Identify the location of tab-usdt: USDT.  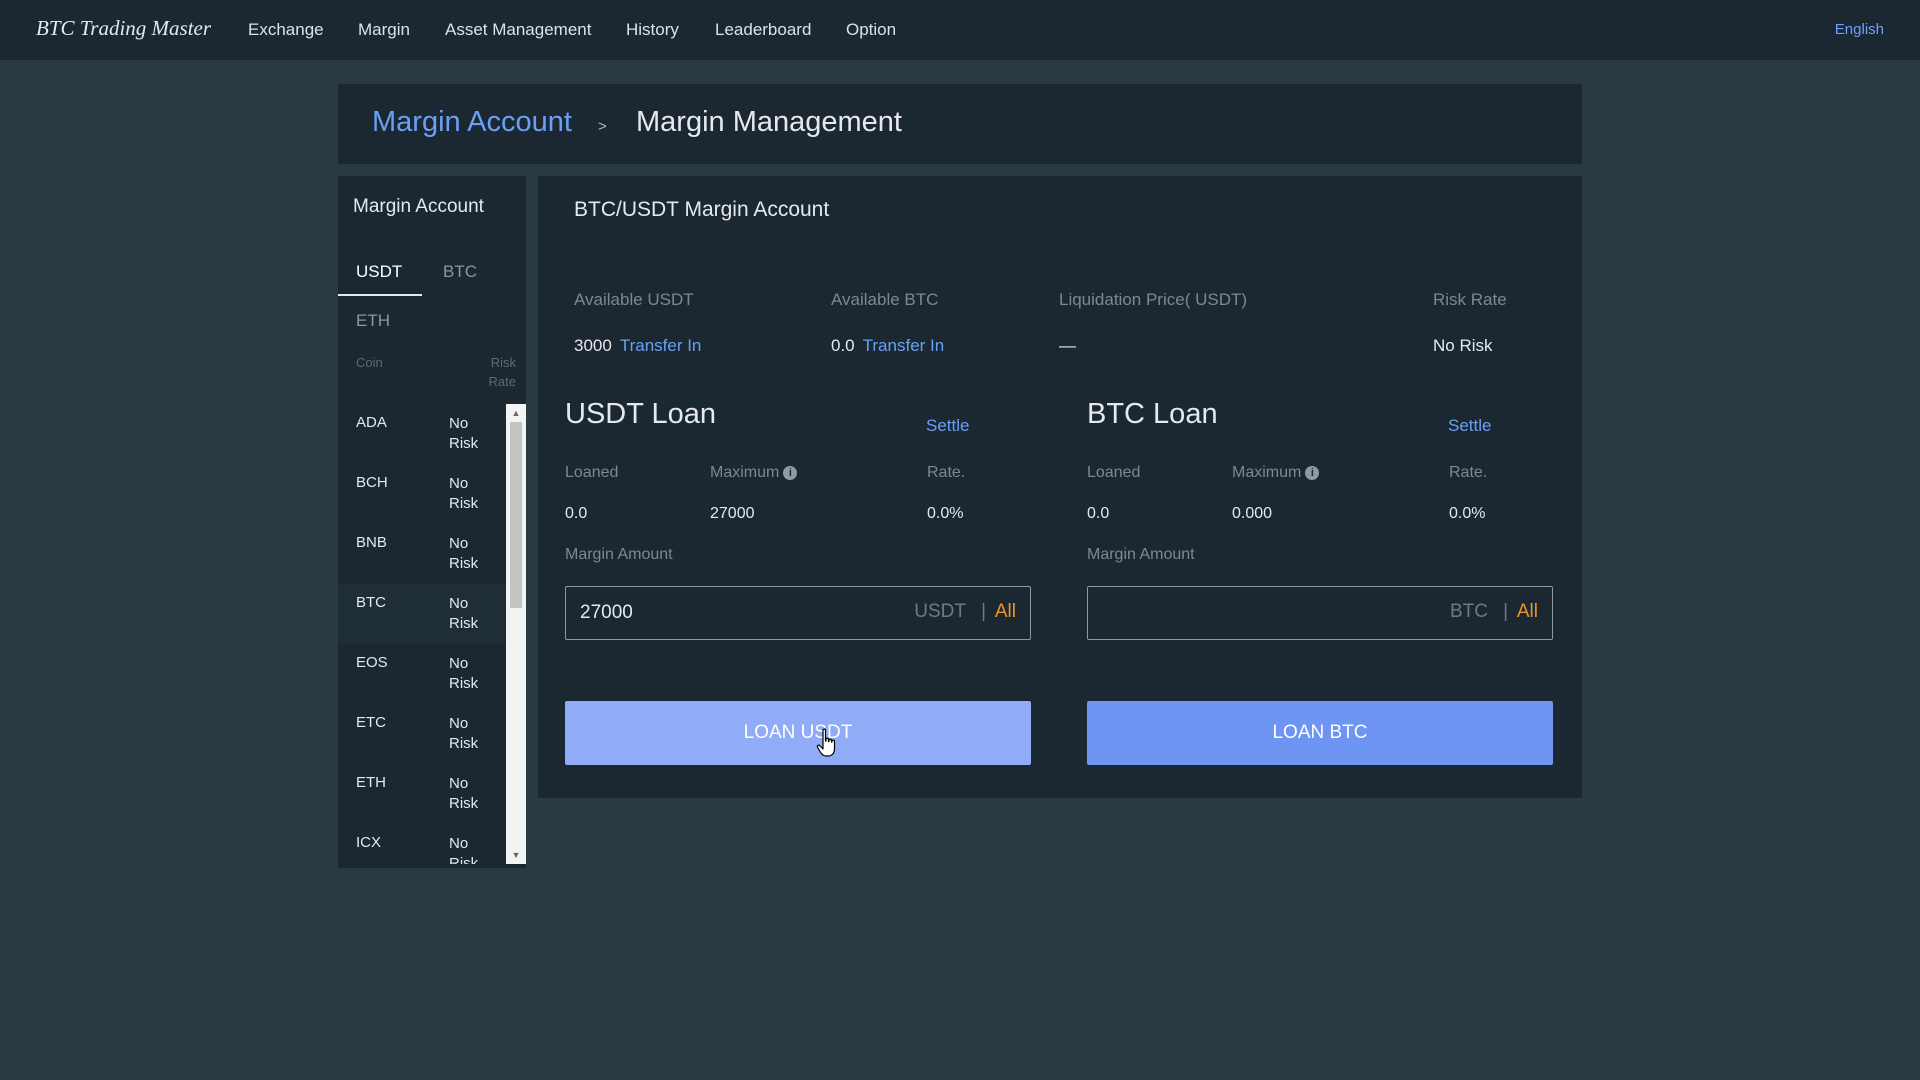
(379, 272).